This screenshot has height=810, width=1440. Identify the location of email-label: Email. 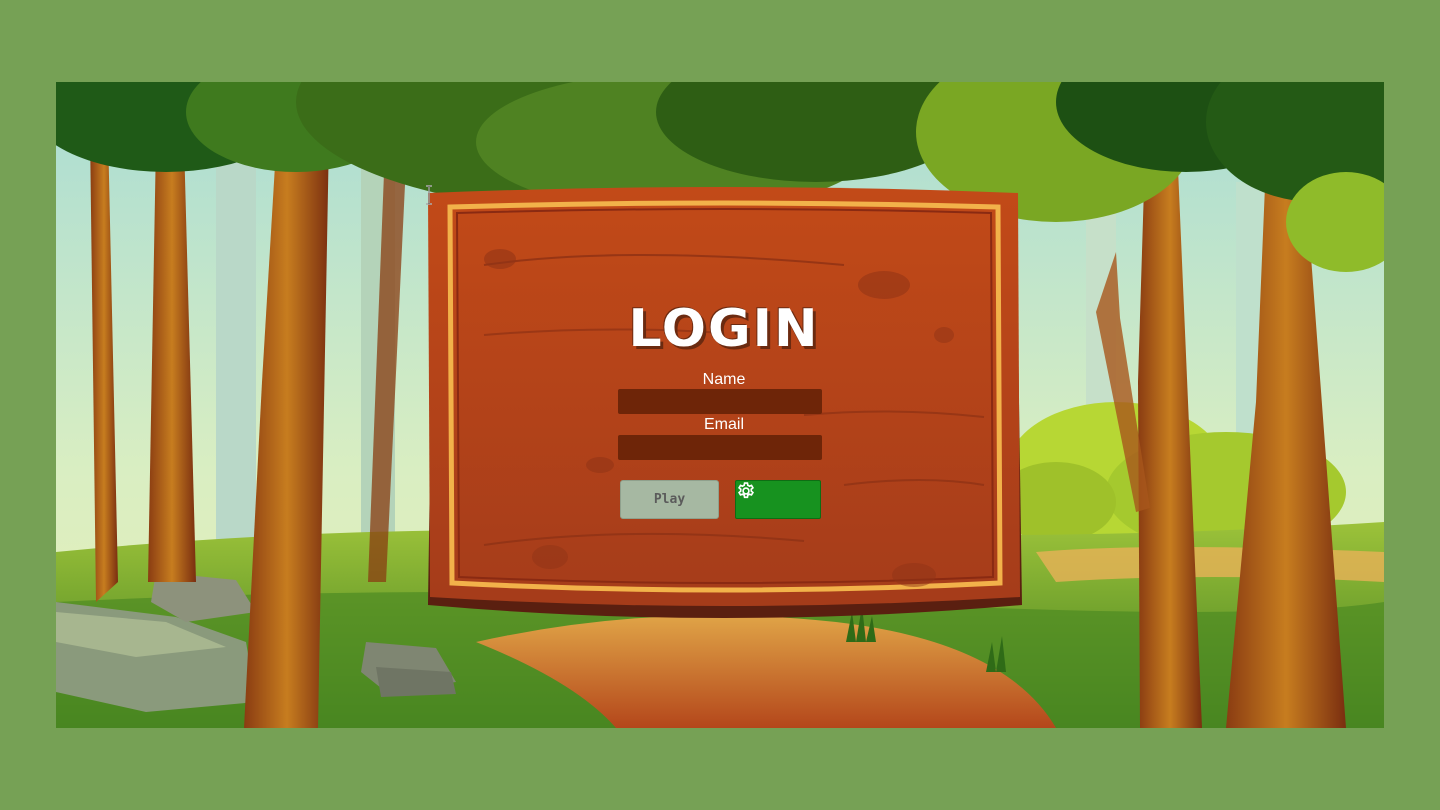
(723, 424).